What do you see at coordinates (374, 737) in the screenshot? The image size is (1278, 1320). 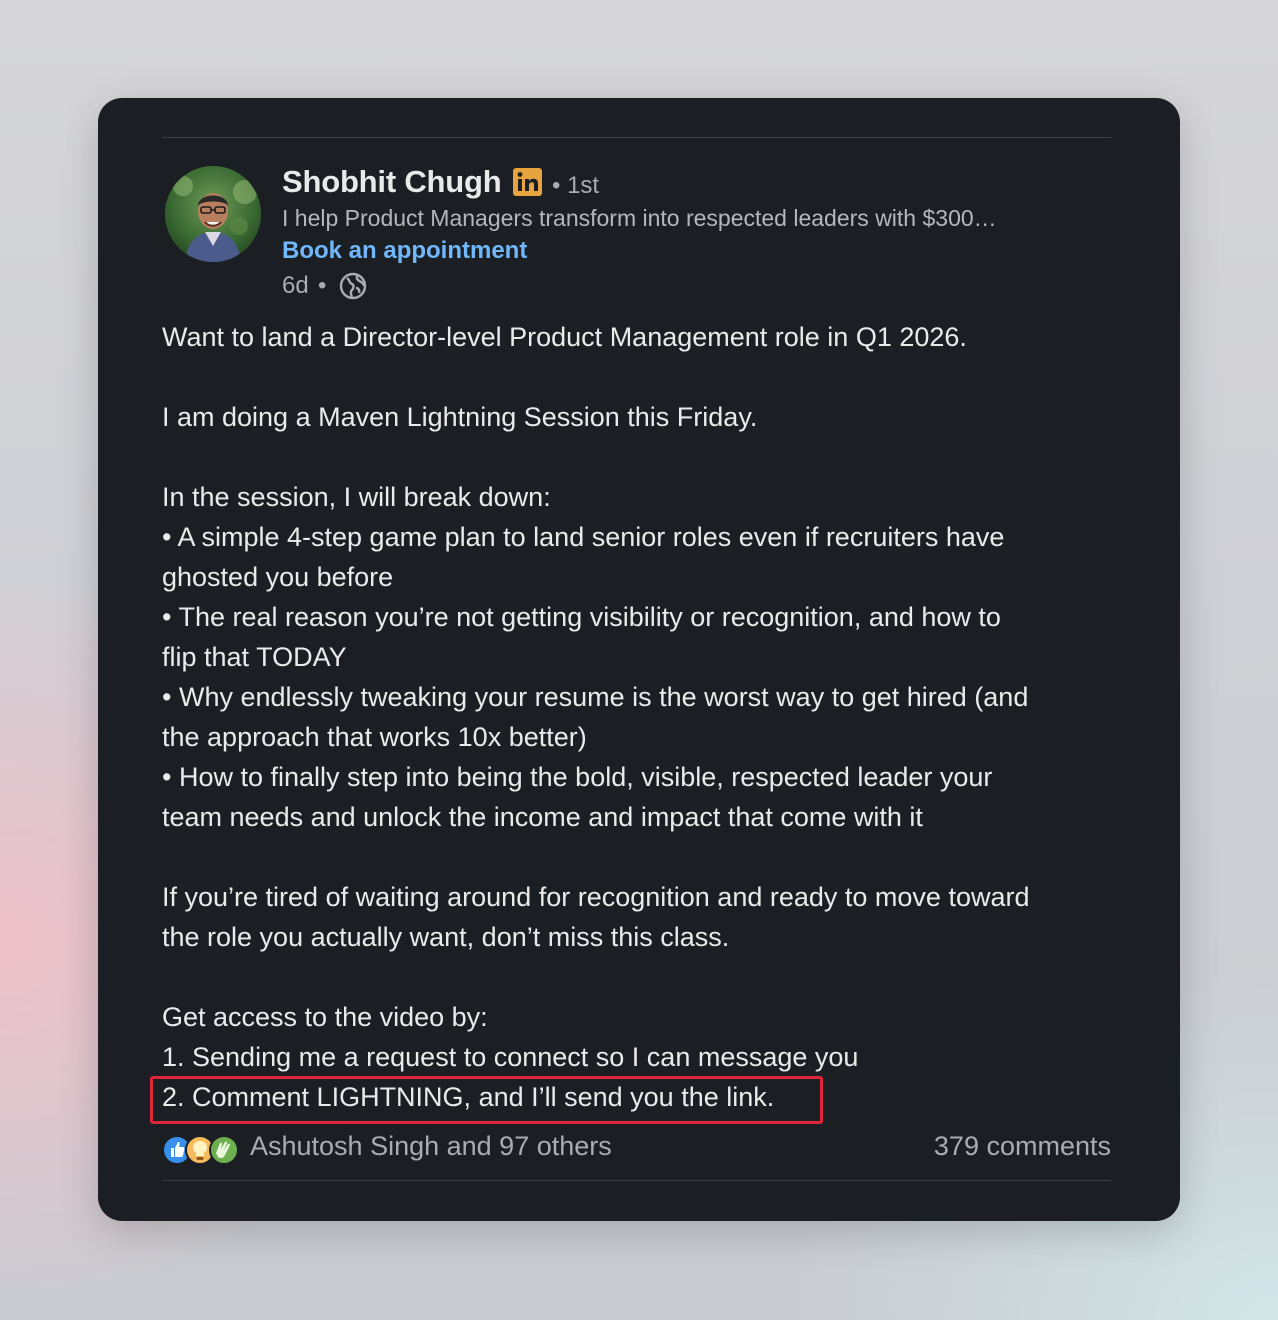 I see `post-text-line: the approach that works 10x better)` at bounding box center [374, 737].